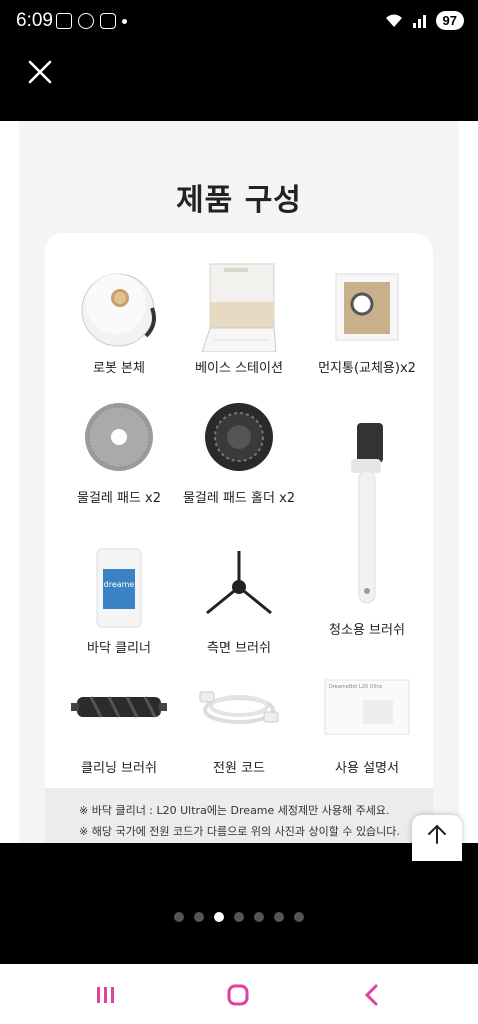  I want to click on system-navigation-bar, so click(239, 994).